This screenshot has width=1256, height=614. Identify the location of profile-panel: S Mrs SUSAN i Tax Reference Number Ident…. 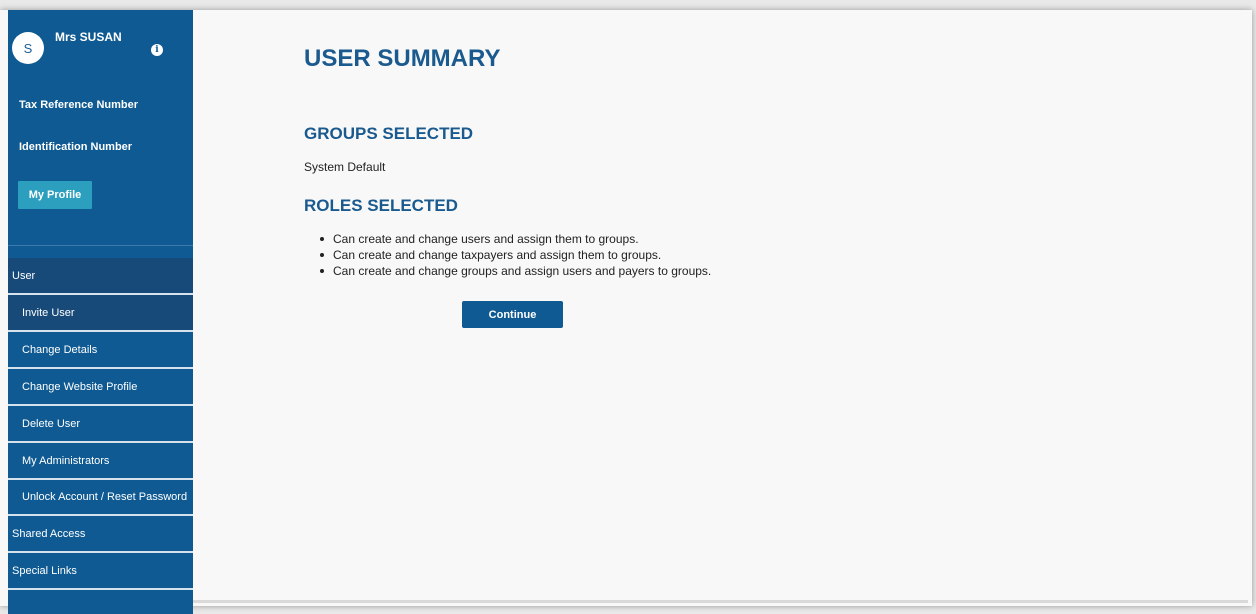
(100, 128).